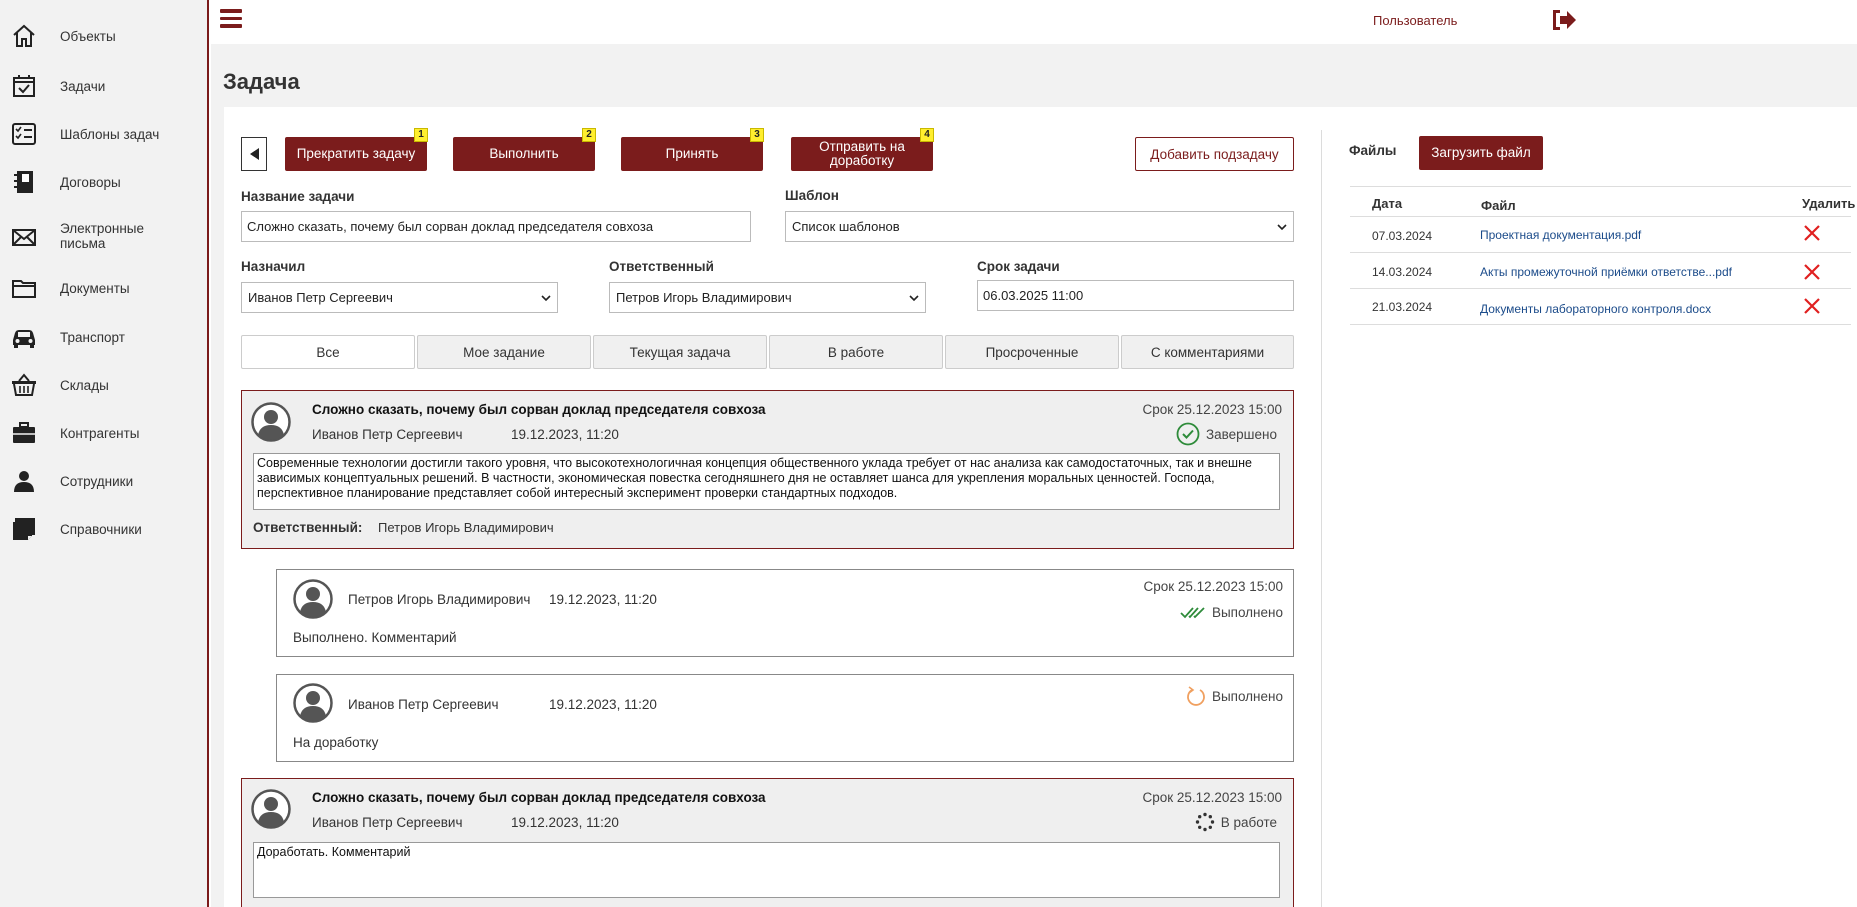  What do you see at coordinates (1204, 822) in the screenshot?
I see `spinner-icon` at bounding box center [1204, 822].